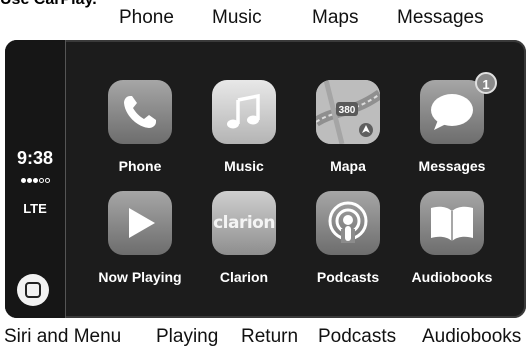  Describe the element at coordinates (244, 277) in the screenshot. I see `app-label: Clarion` at that location.